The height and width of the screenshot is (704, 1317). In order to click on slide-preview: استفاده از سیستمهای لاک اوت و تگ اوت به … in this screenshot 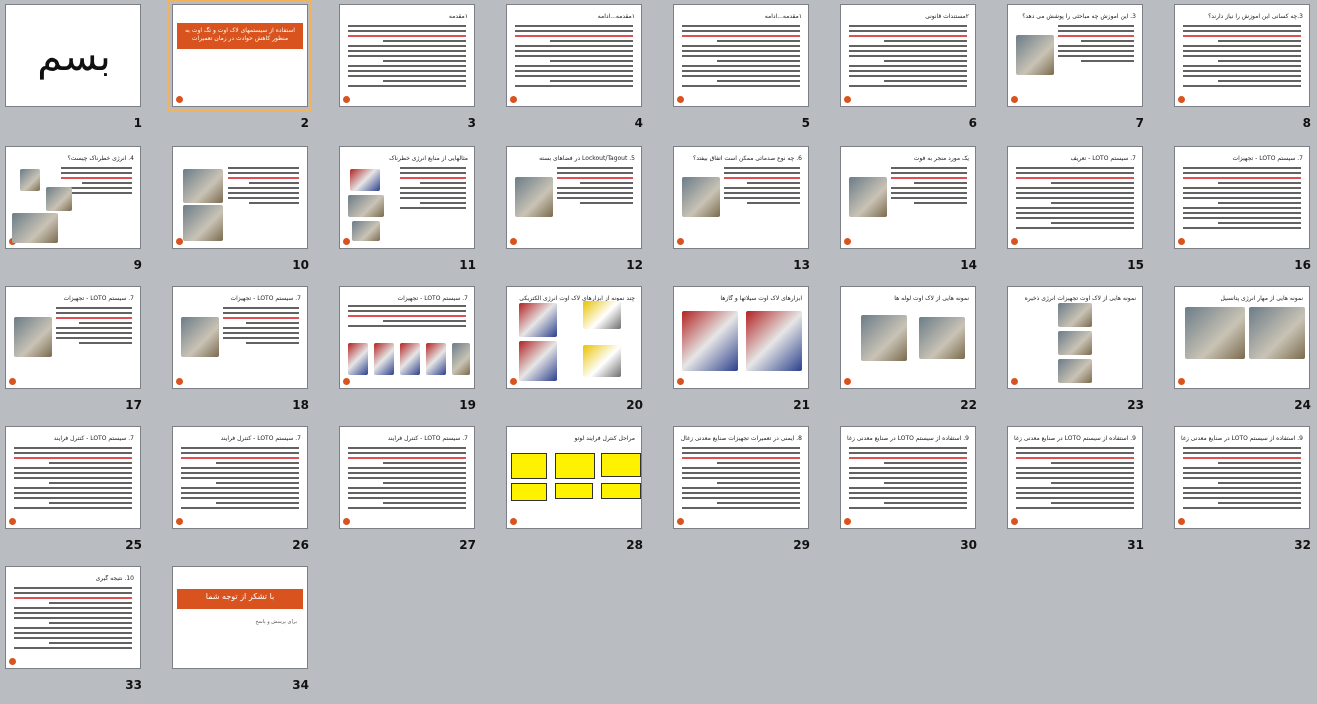, I will do `click(240, 55)`.